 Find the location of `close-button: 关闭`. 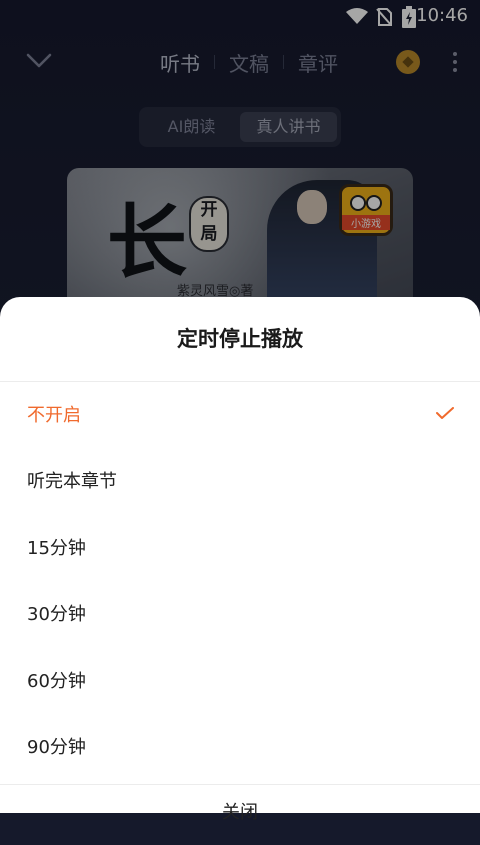

close-button: 关闭 is located at coordinates (240, 815).